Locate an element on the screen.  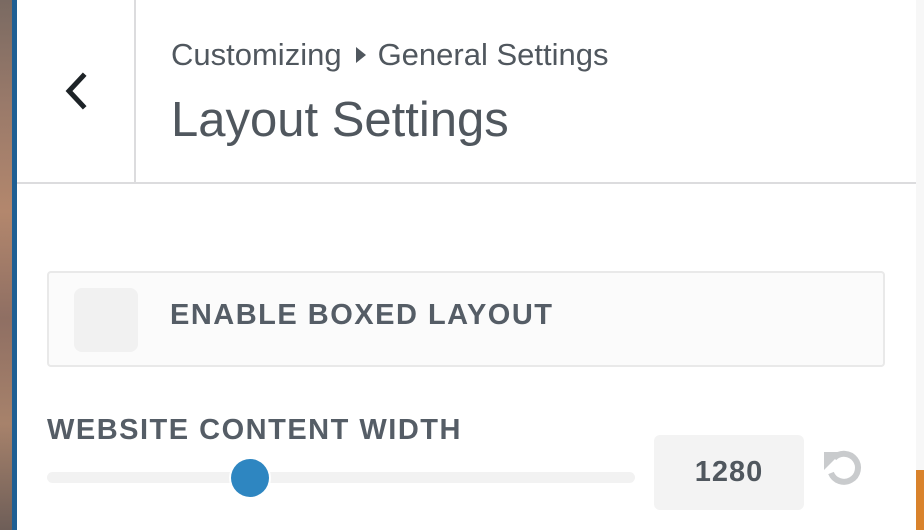
slider-handle is located at coordinates (249, 478).